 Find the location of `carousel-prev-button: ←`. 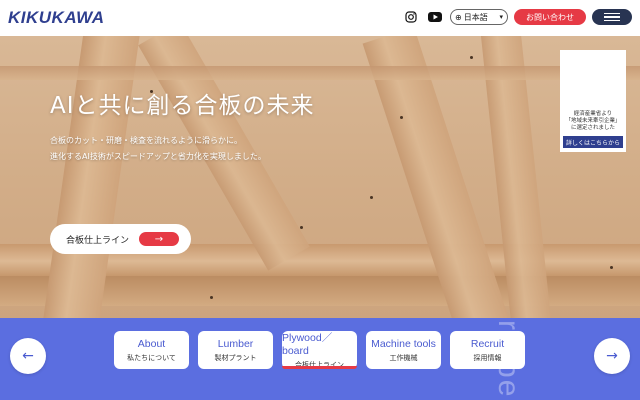

carousel-prev-button: ← is located at coordinates (28, 356).